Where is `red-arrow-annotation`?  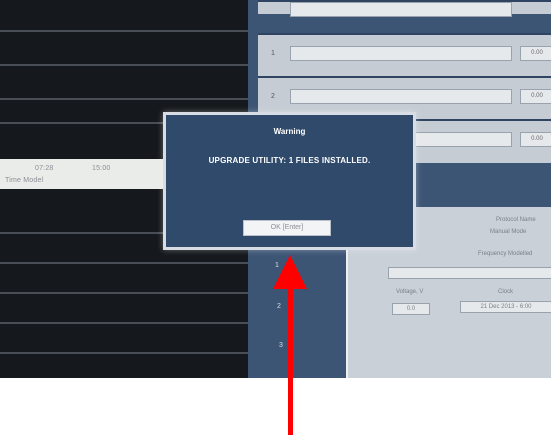 red-arrow-annotation is located at coordinates (290, 345).